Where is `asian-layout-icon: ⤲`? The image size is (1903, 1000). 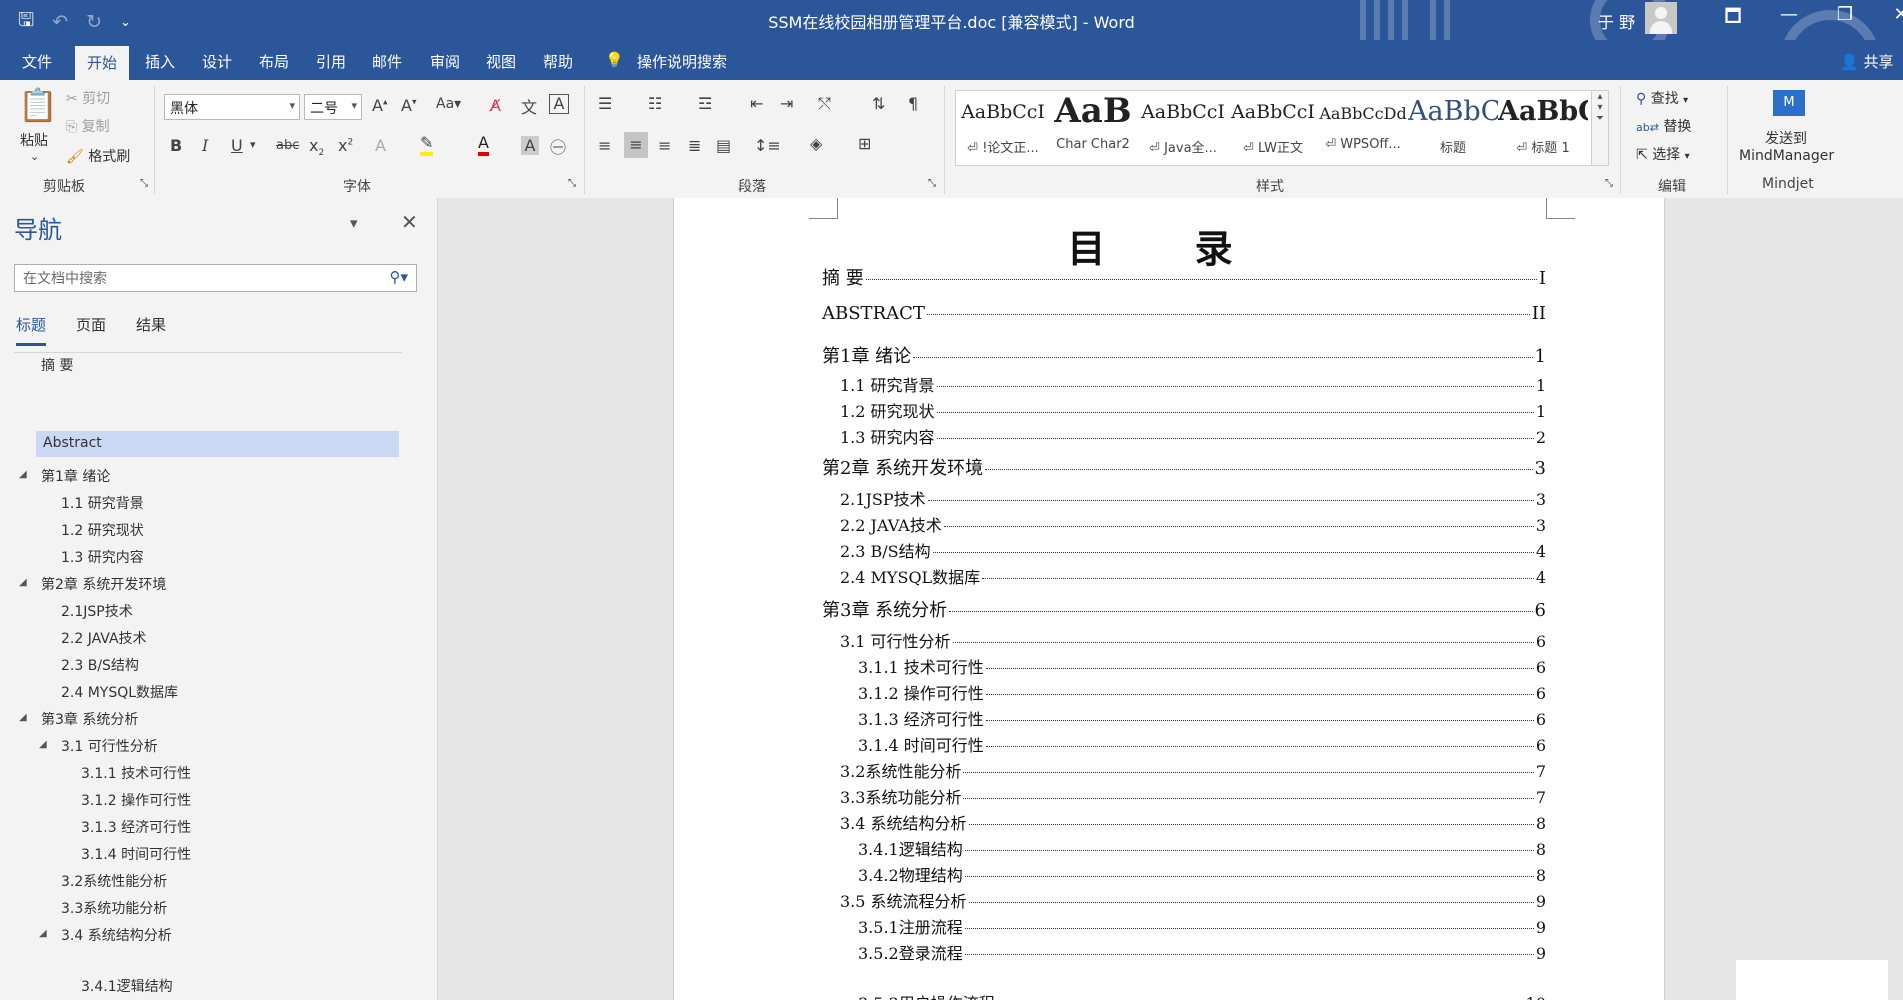
asian-layout-icon: ⤲ is located at coordinates (824, 104).